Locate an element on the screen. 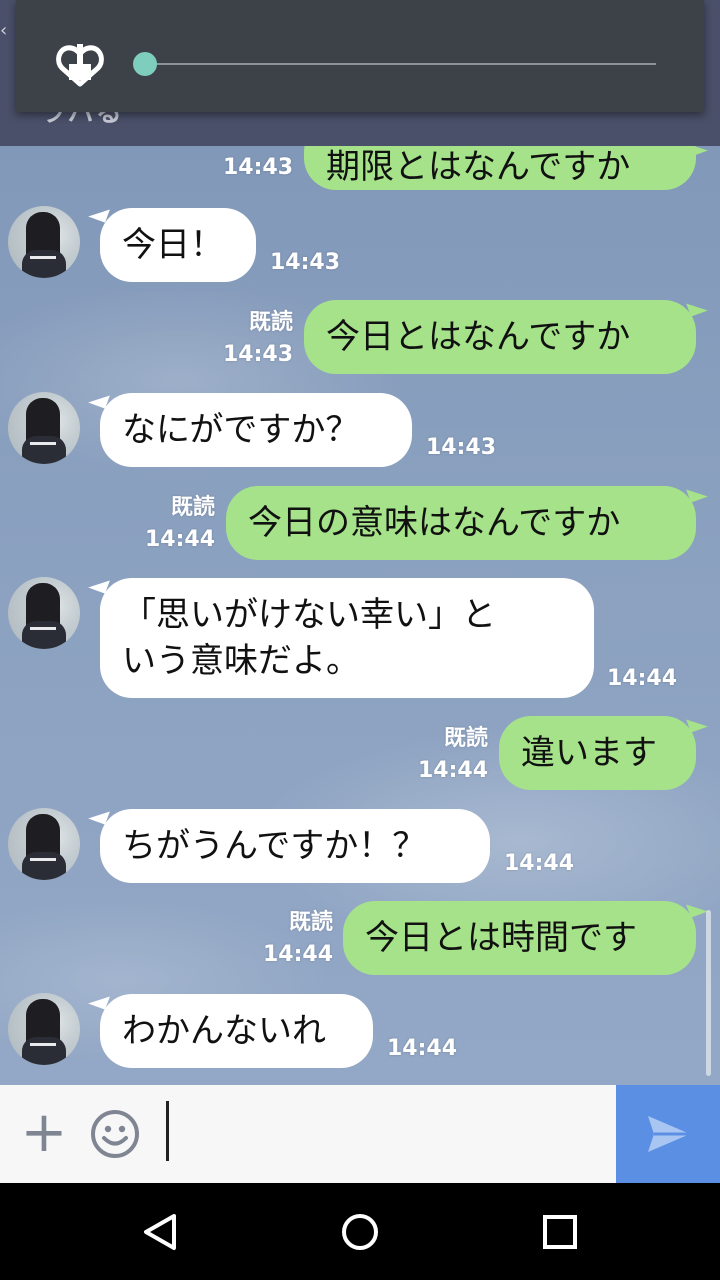 This screenshot has width=720, height=1280. message-text: 今日の意味はなんですか is located at coordinates (434, 523).